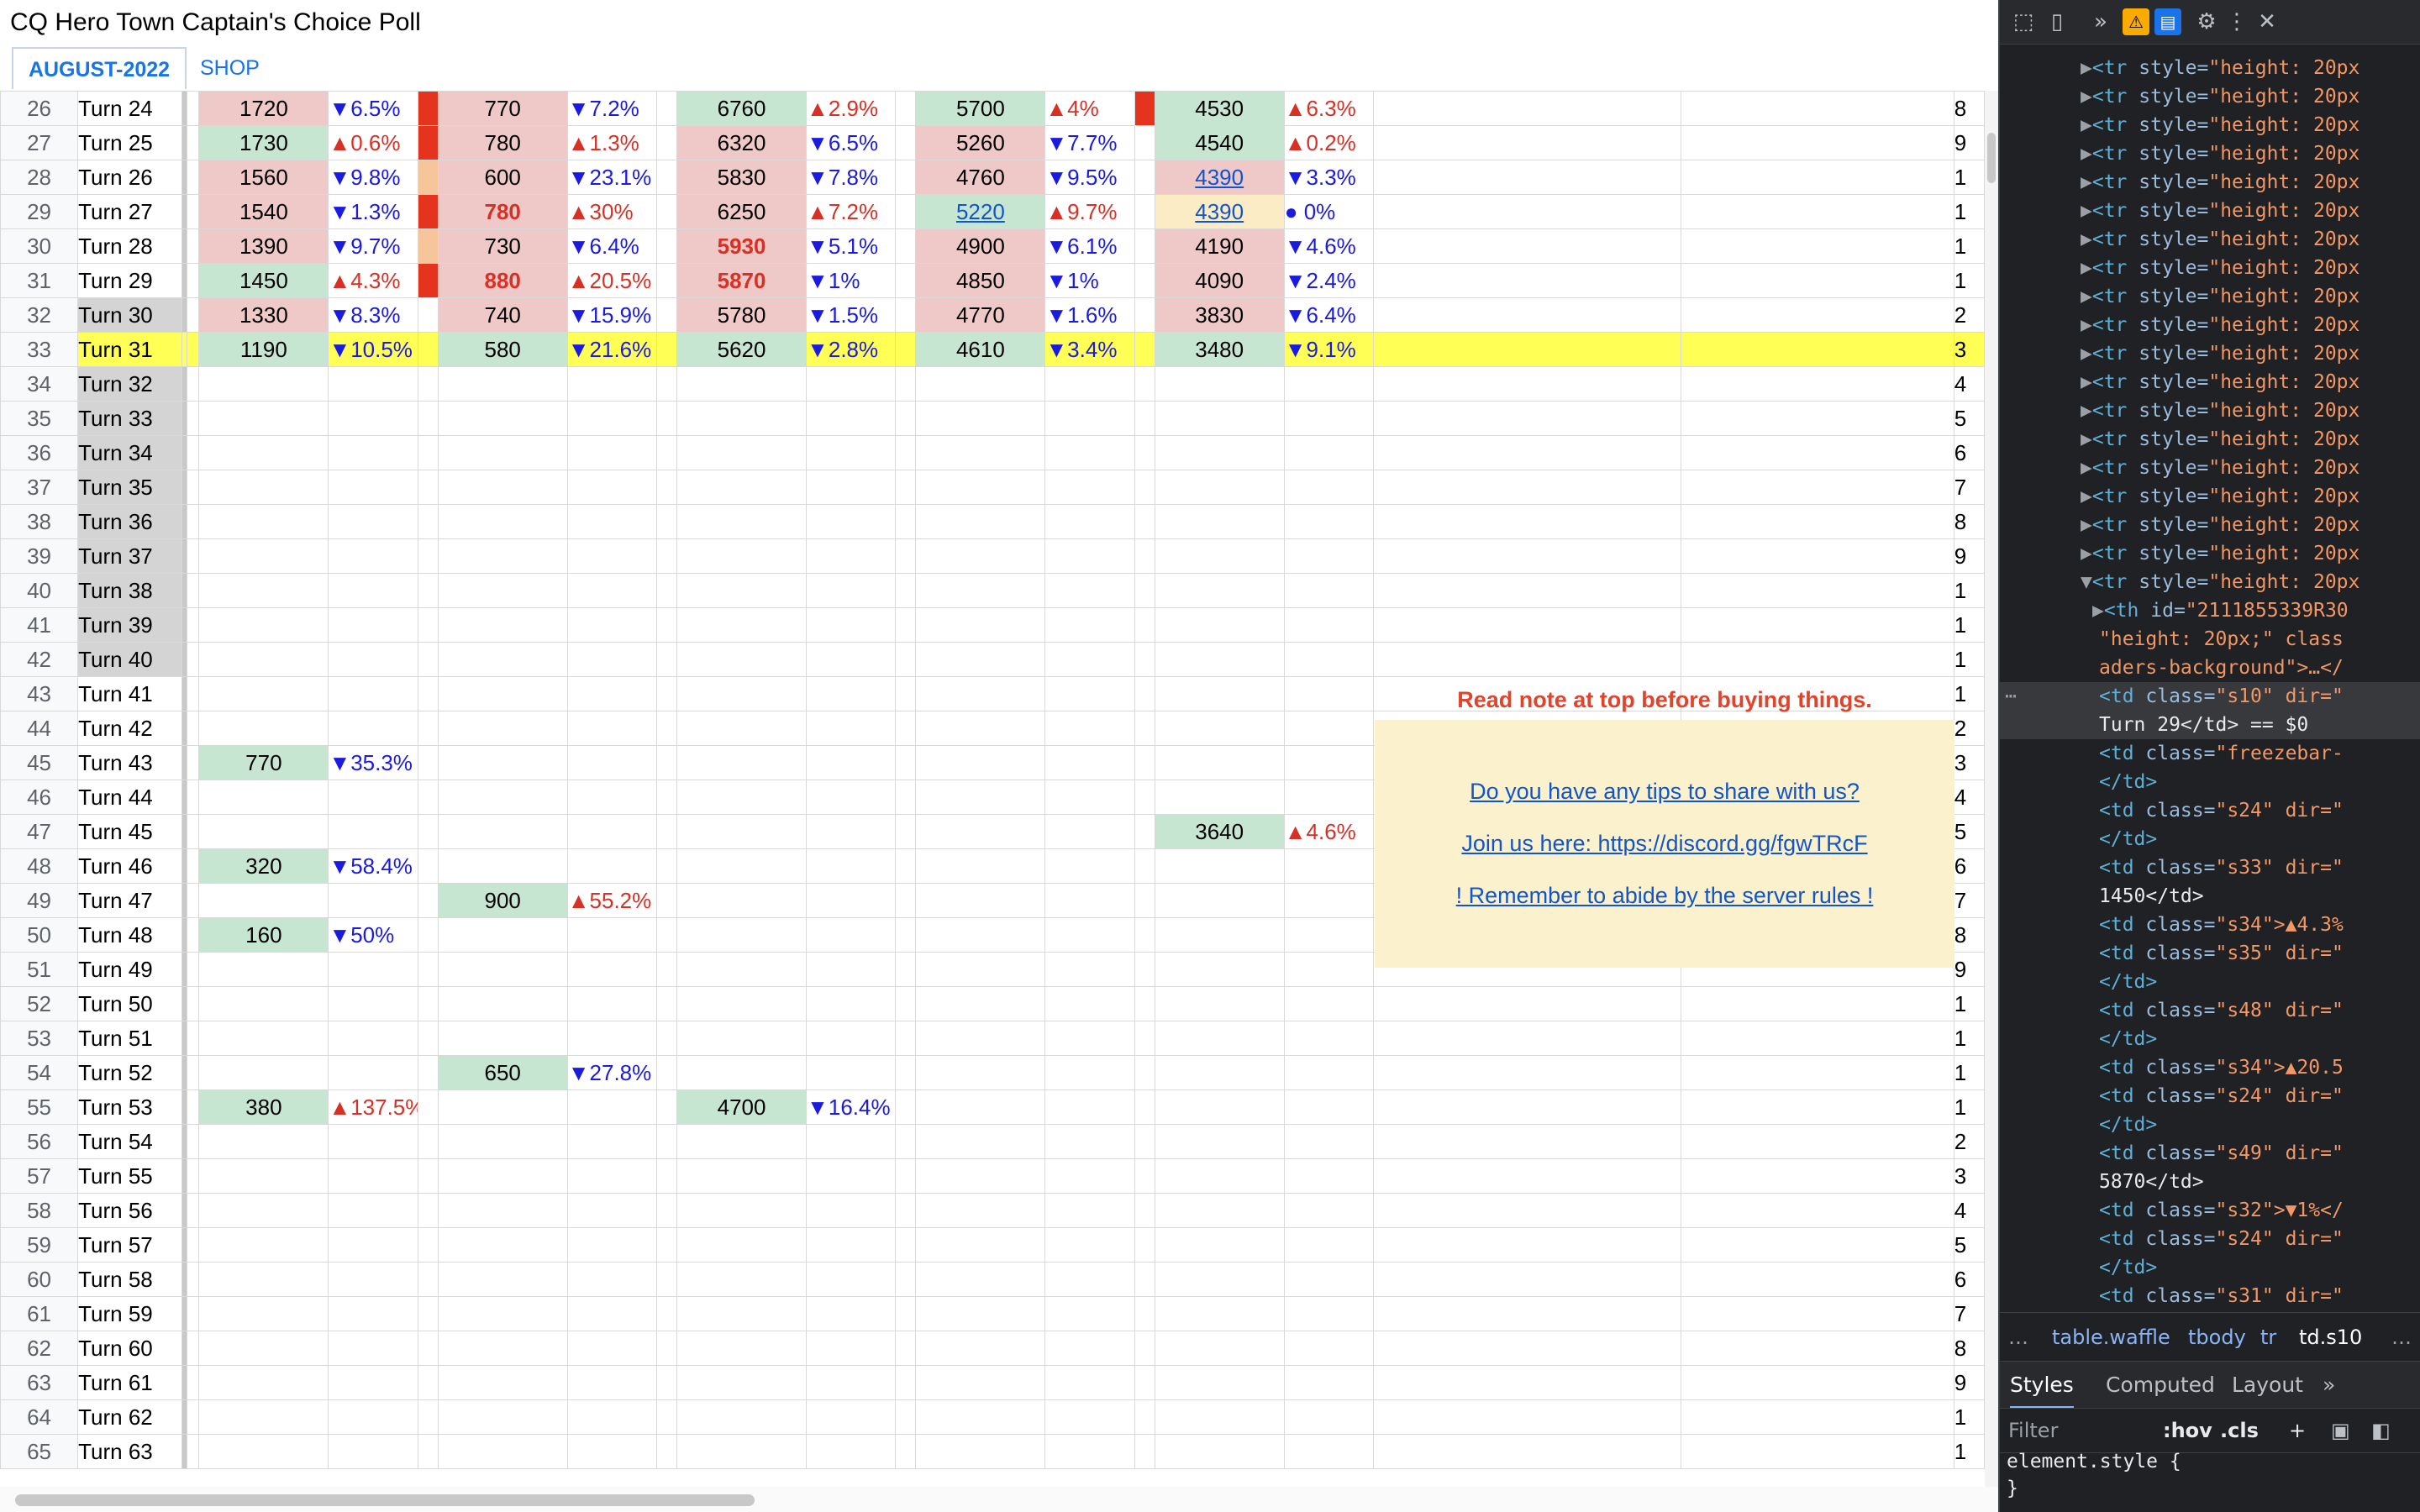 Image resolution: width=2420 pixels, height=1512 pixels. I want to click on vertical-scroll-thumb, so click(1991, 158).